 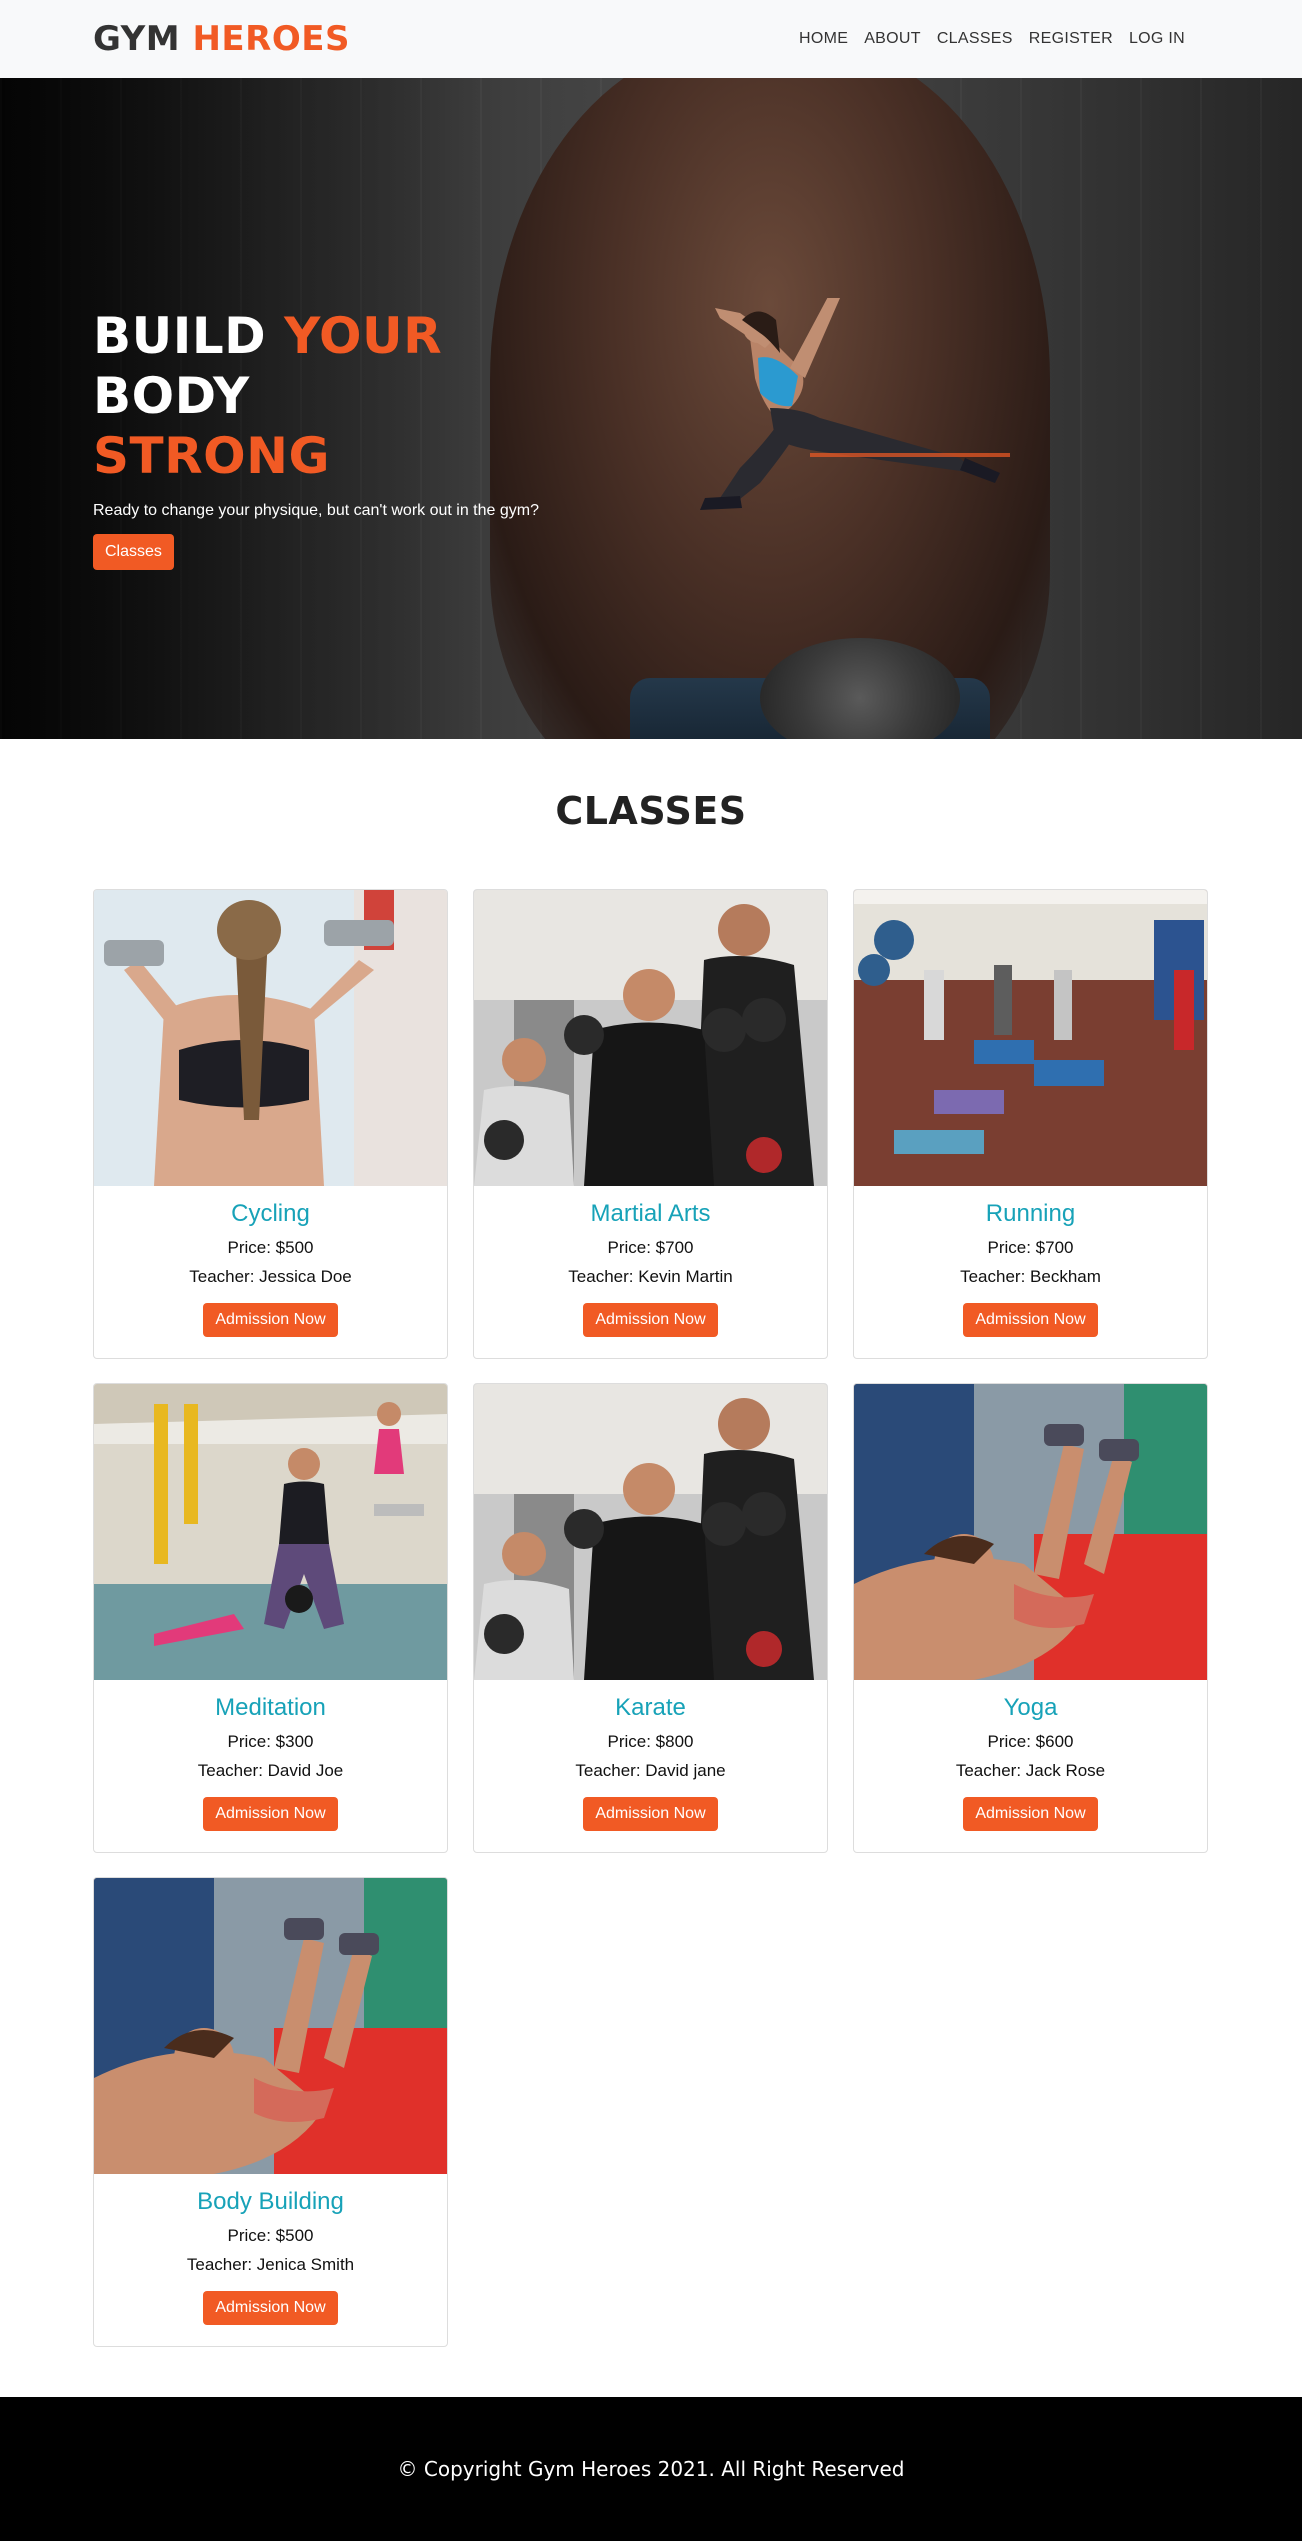 What do you see at coordinates (270, 2026) in the screenshot?
I see `class-image-body-building` at bounding box center [270, 2026].